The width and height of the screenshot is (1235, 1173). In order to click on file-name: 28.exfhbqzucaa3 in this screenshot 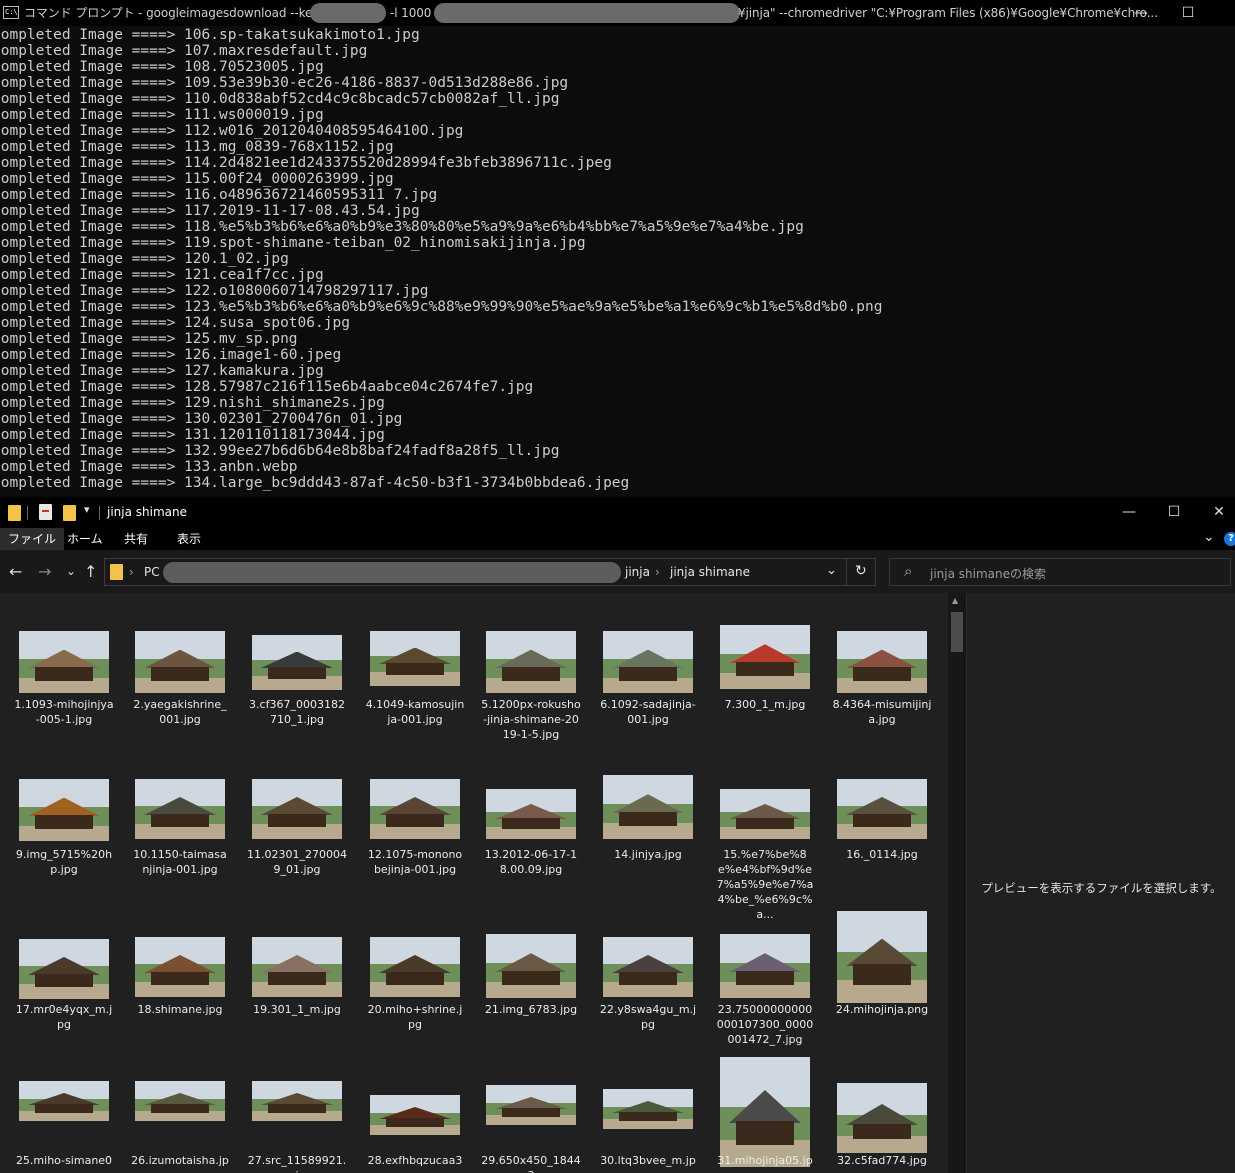, I will do `click(415, 1160)`.